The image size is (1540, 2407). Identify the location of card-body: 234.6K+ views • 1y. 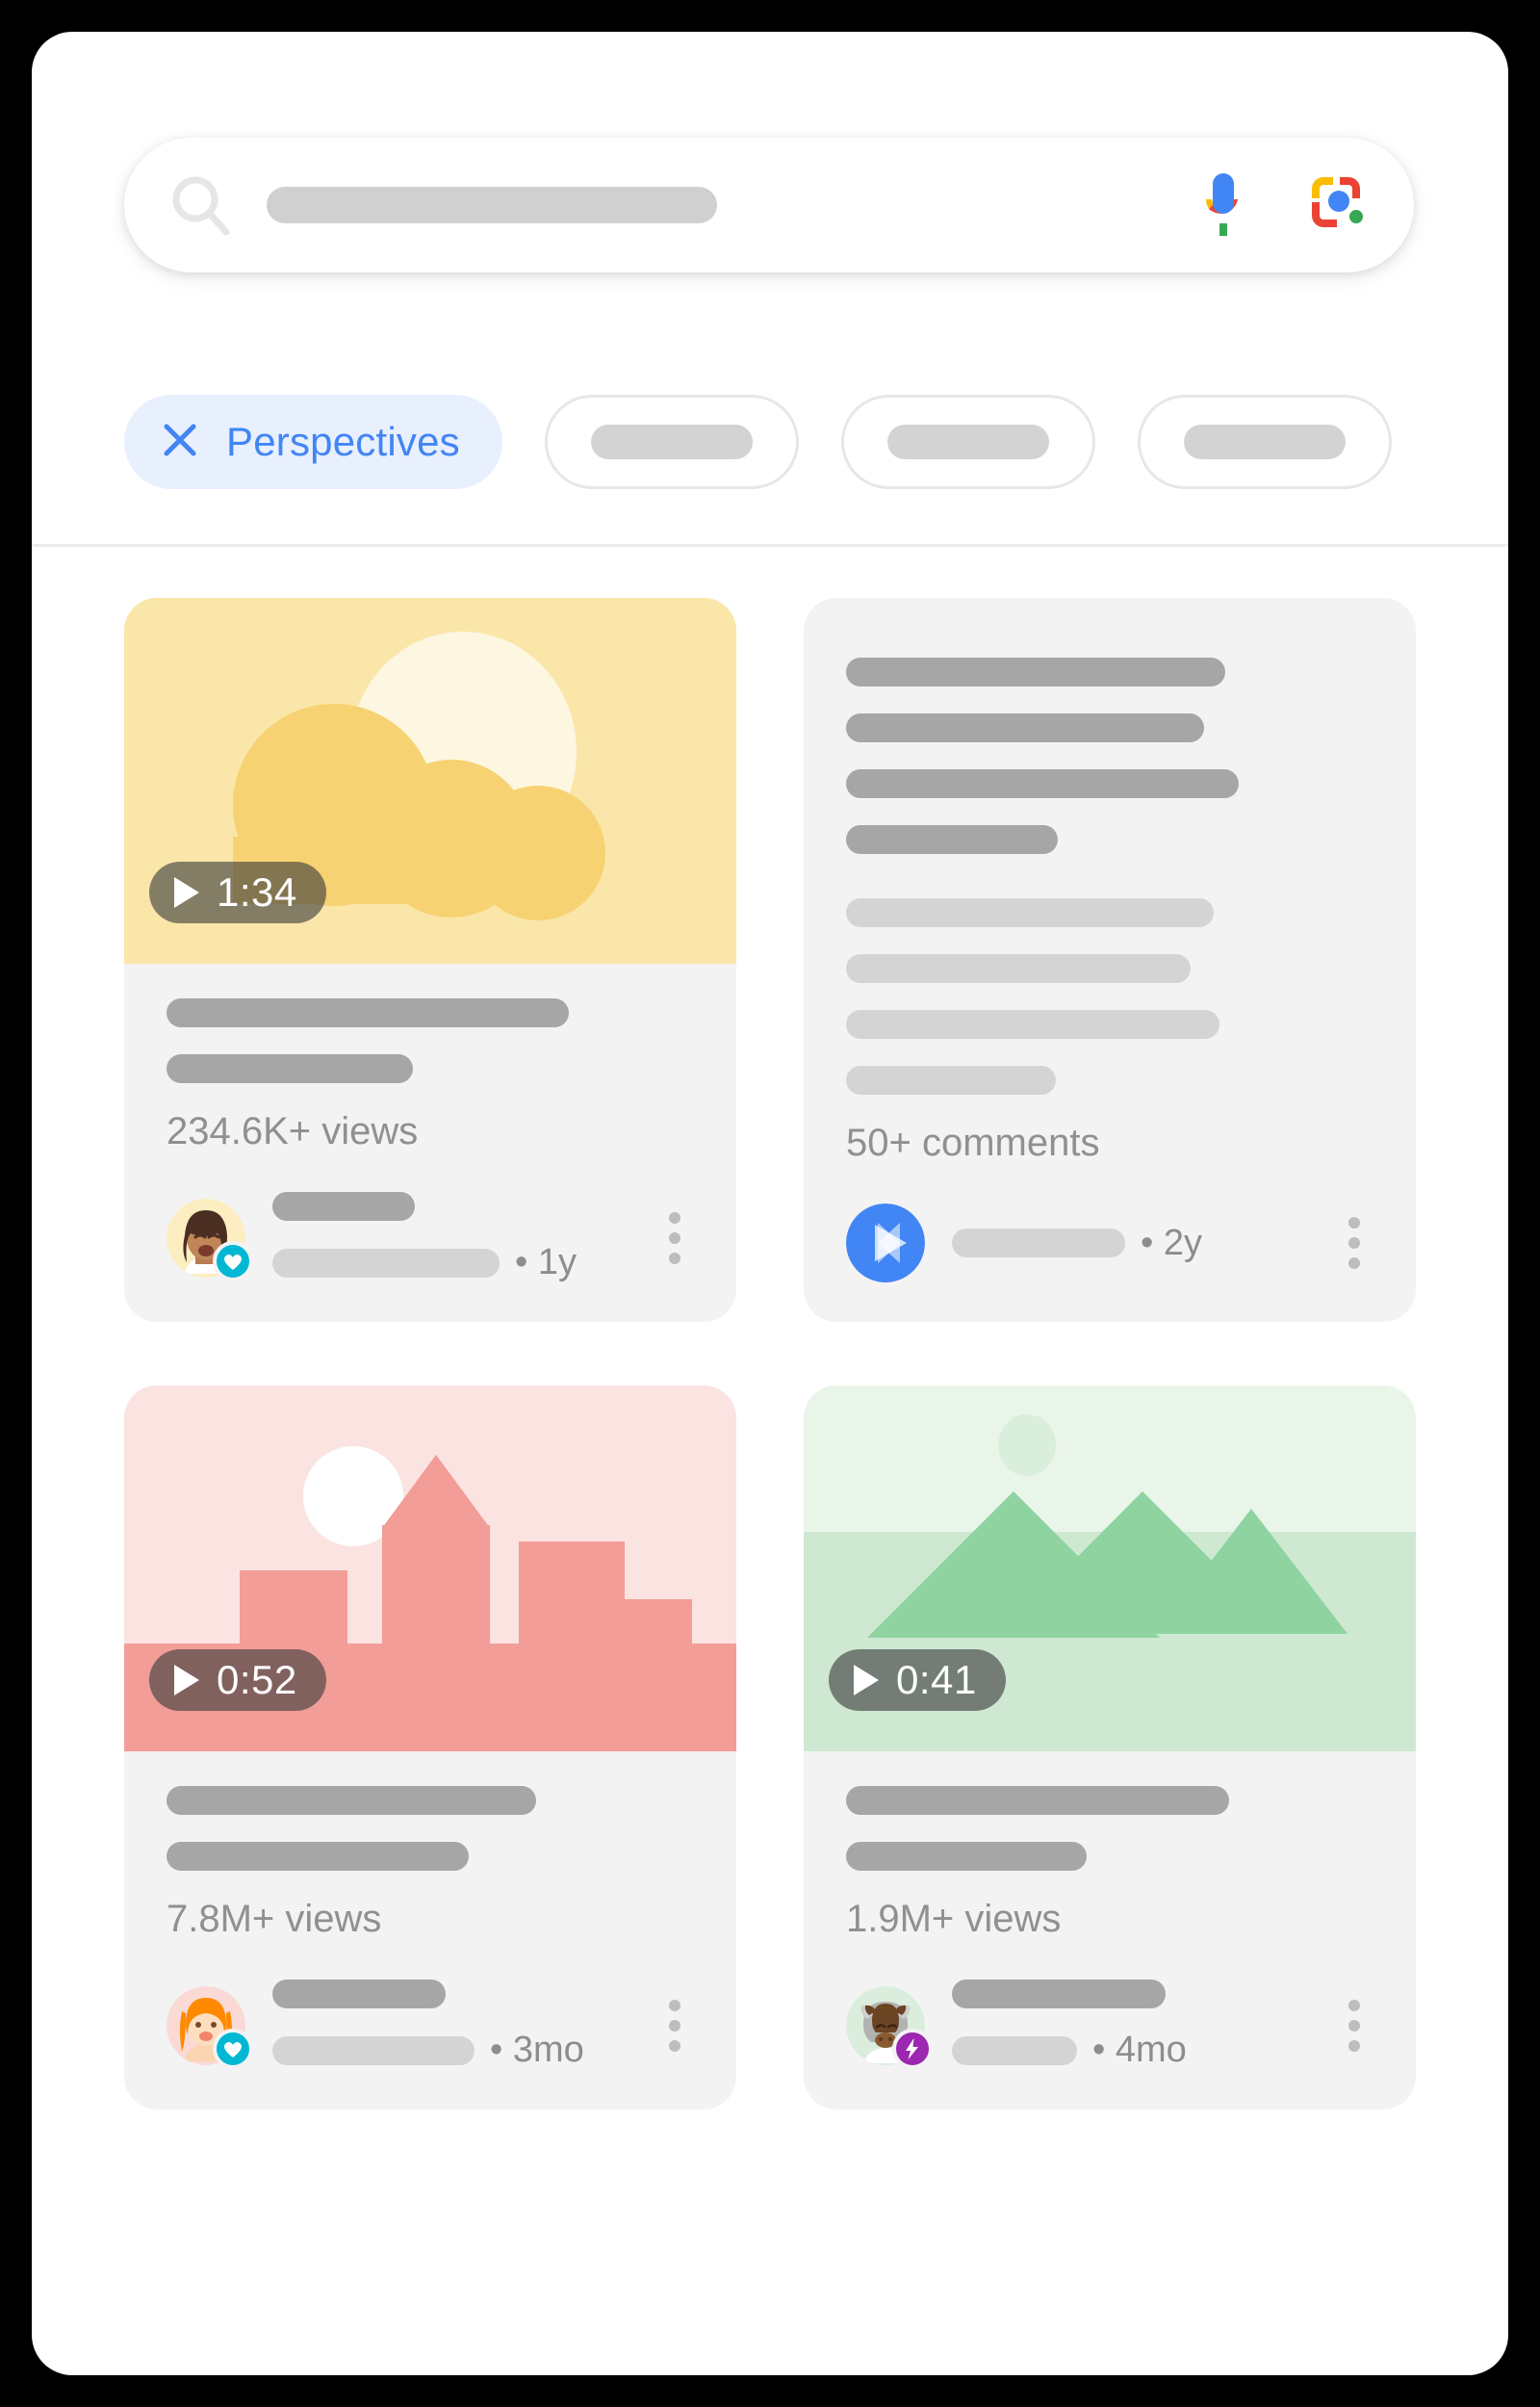
(430, 1143).